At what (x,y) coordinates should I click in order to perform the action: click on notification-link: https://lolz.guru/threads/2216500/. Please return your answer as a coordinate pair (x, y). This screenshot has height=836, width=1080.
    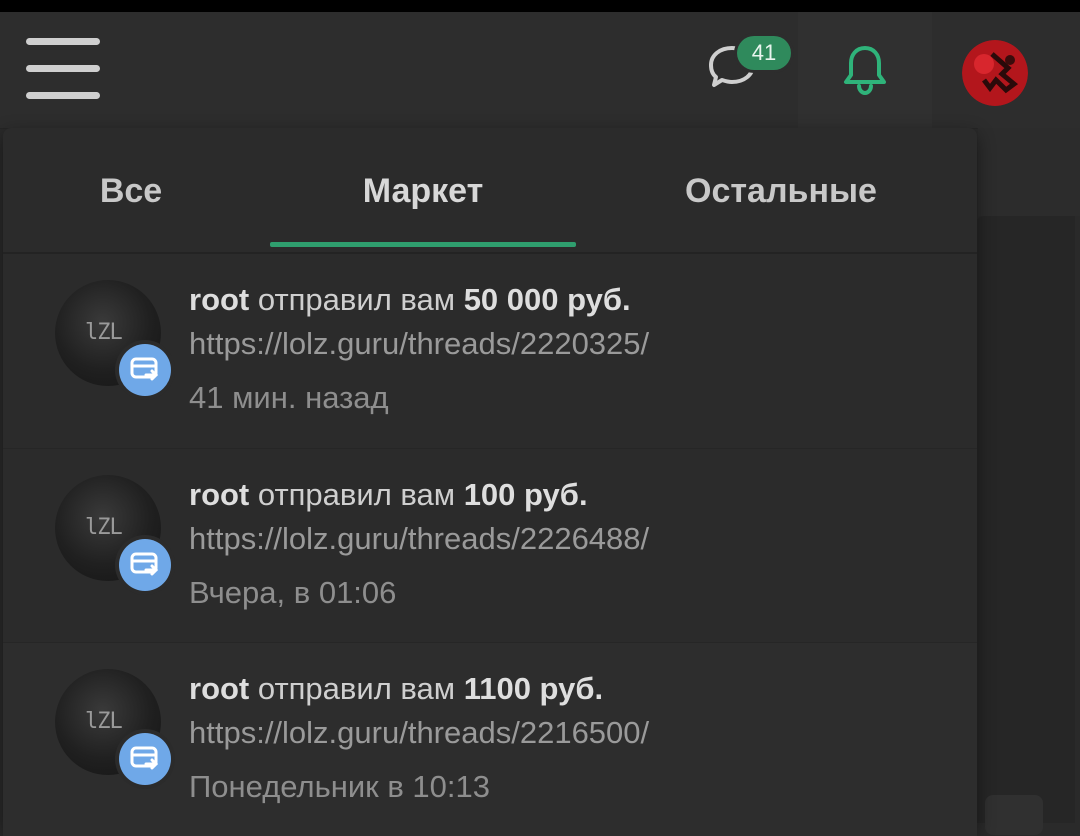
    Looking at the image, I should click on (419, 733).